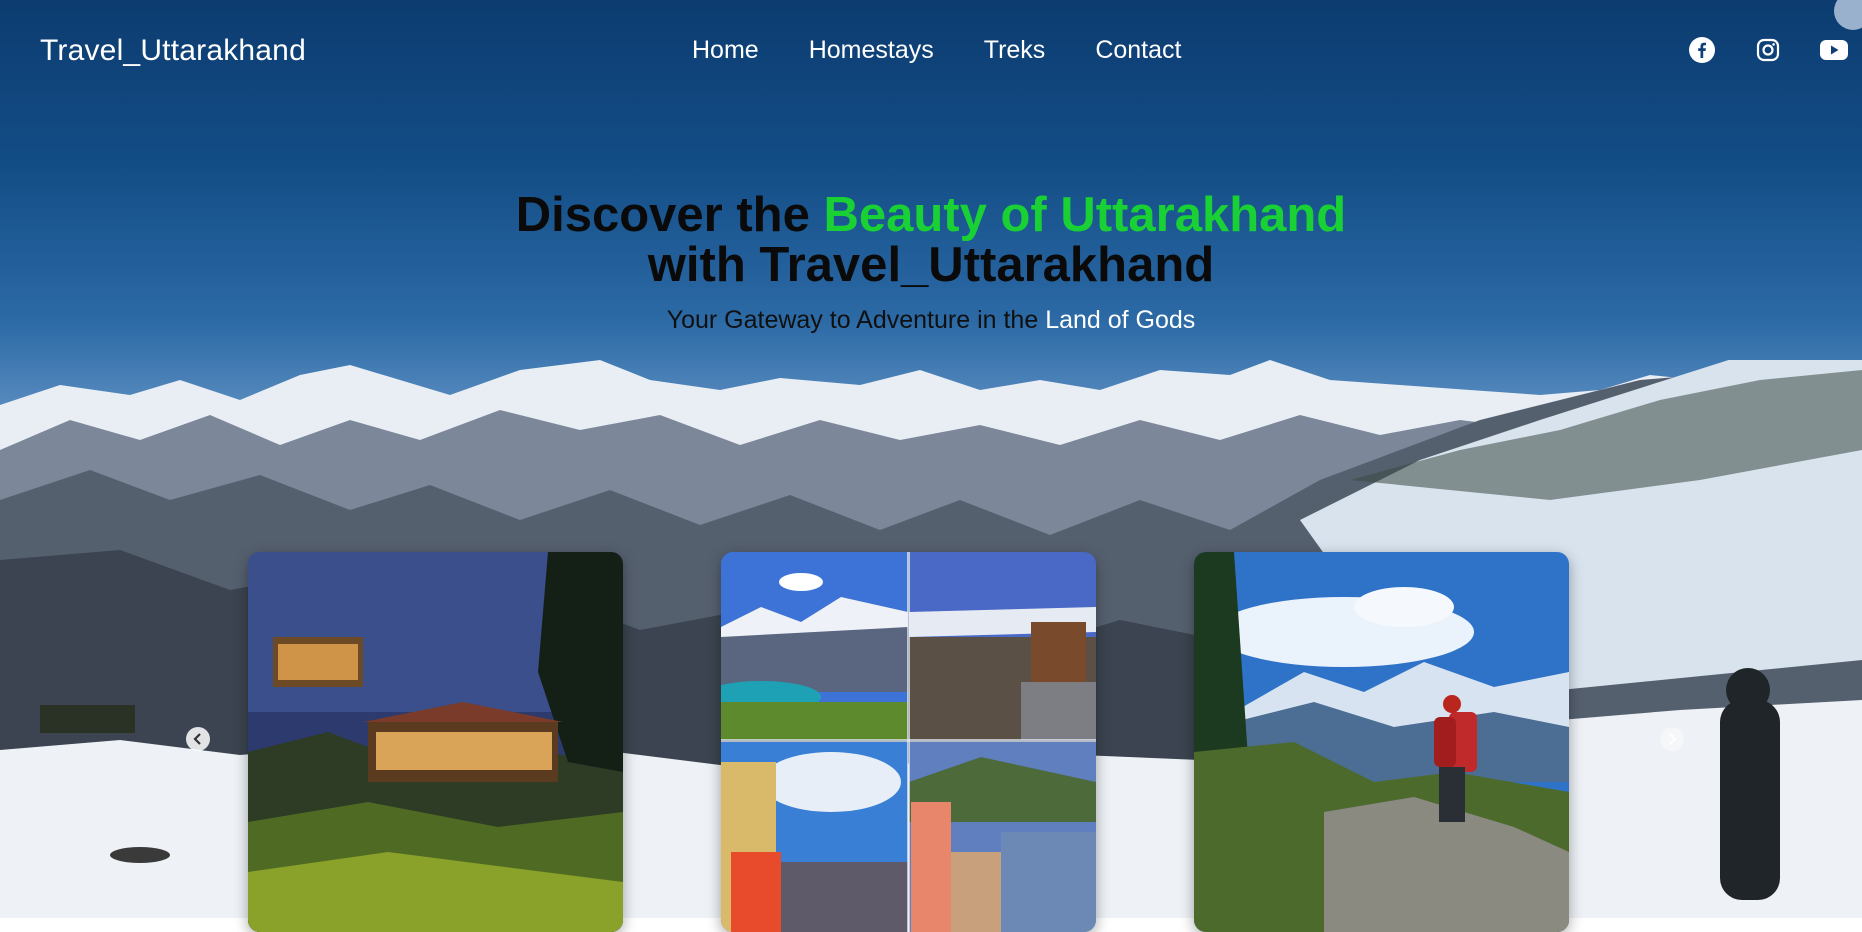  I want to click on headline-part2: with Travel_Uttarakhand, so click(931, 265).